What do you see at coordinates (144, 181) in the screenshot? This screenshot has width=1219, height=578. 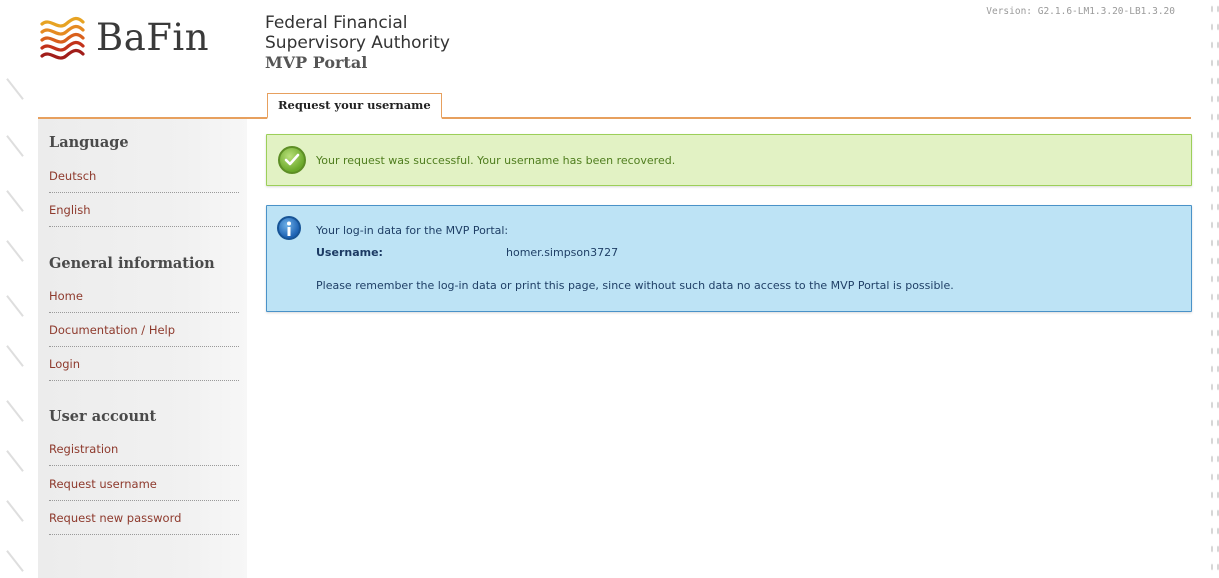 I see `sidebar-item-deutsch: Deutsch` at bounding box center [144, 181].